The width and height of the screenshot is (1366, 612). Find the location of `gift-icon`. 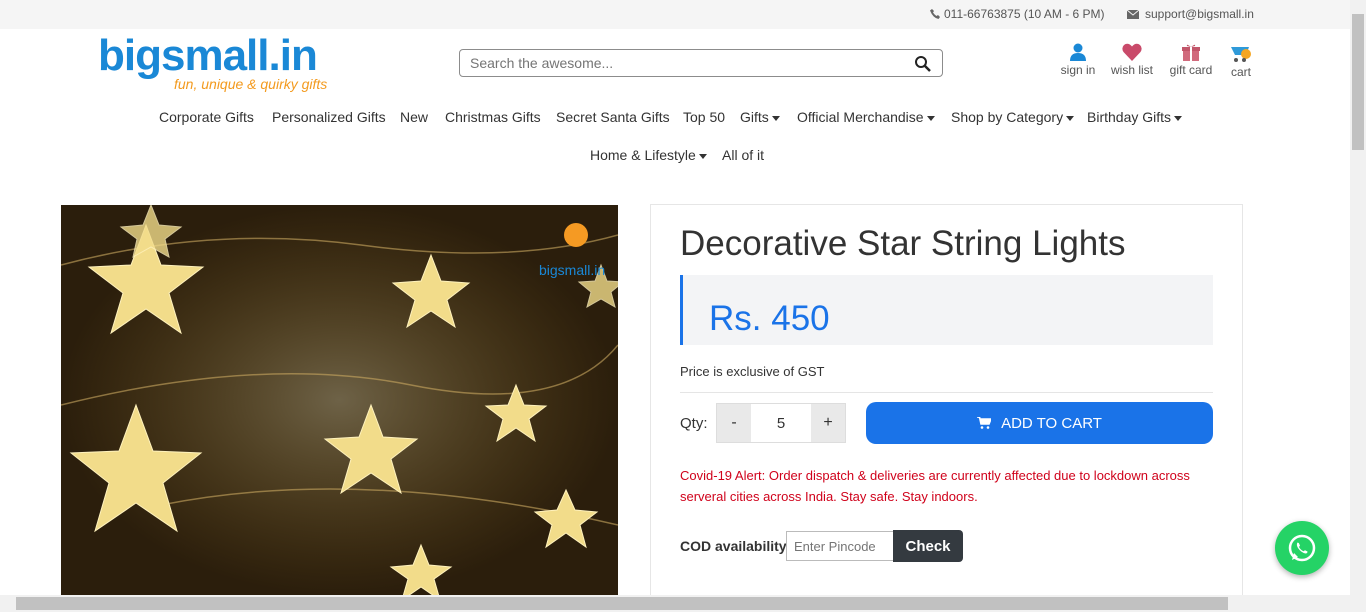

gift-icon is located at coordinates (1191, 52).